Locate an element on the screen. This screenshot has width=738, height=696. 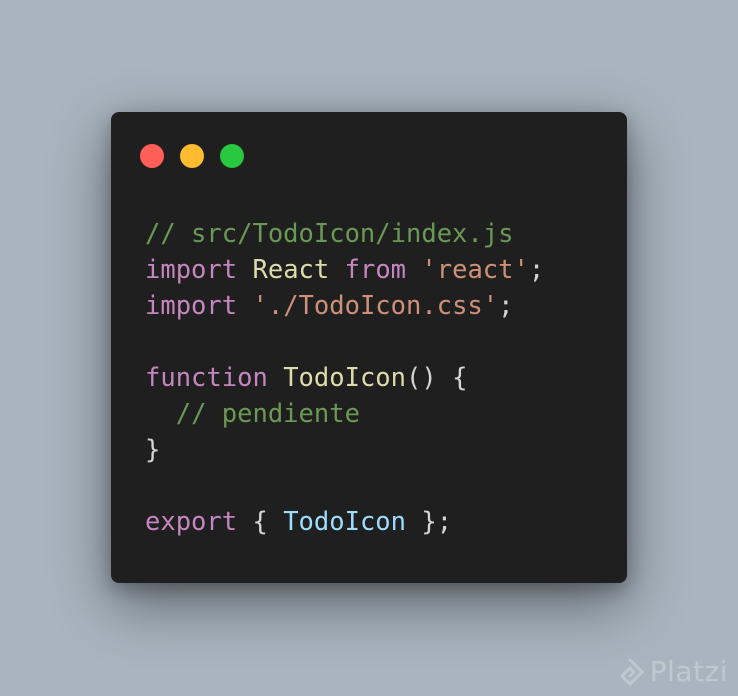
code-token-var: TodoIcon is located at coordinates (345, 522).